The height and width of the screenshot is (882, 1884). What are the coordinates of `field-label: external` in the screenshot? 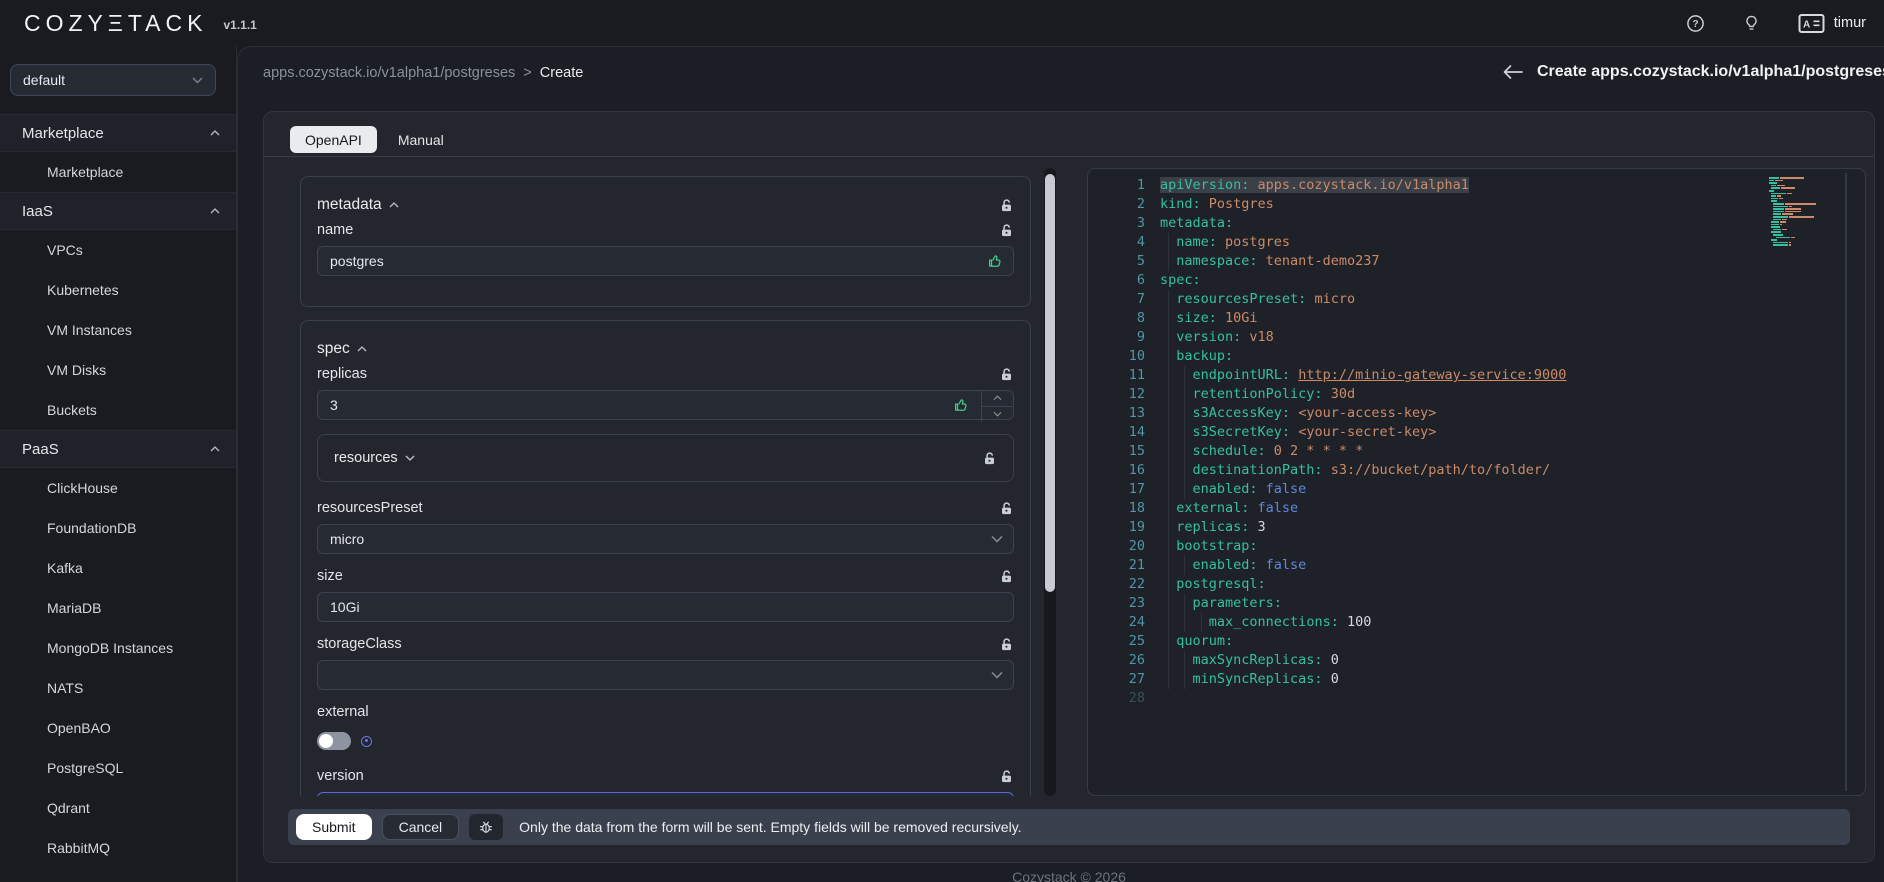 It's located at (343, 712).